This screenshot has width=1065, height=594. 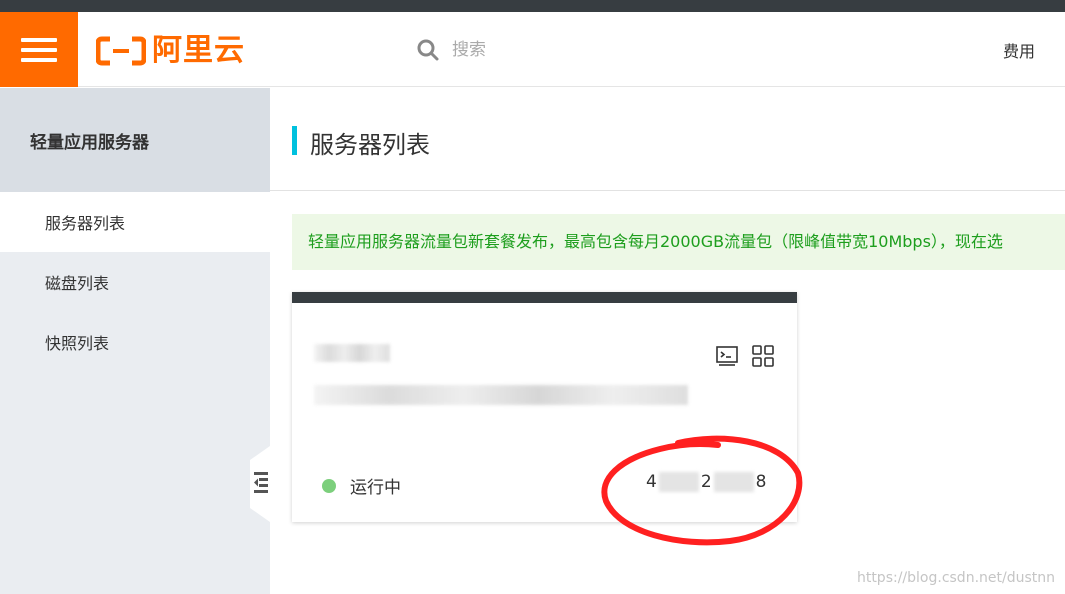 What do you see at coordinates (501, 395) in the screenshot?
I see `server-description-redacted` at bounding box center [501, 395].